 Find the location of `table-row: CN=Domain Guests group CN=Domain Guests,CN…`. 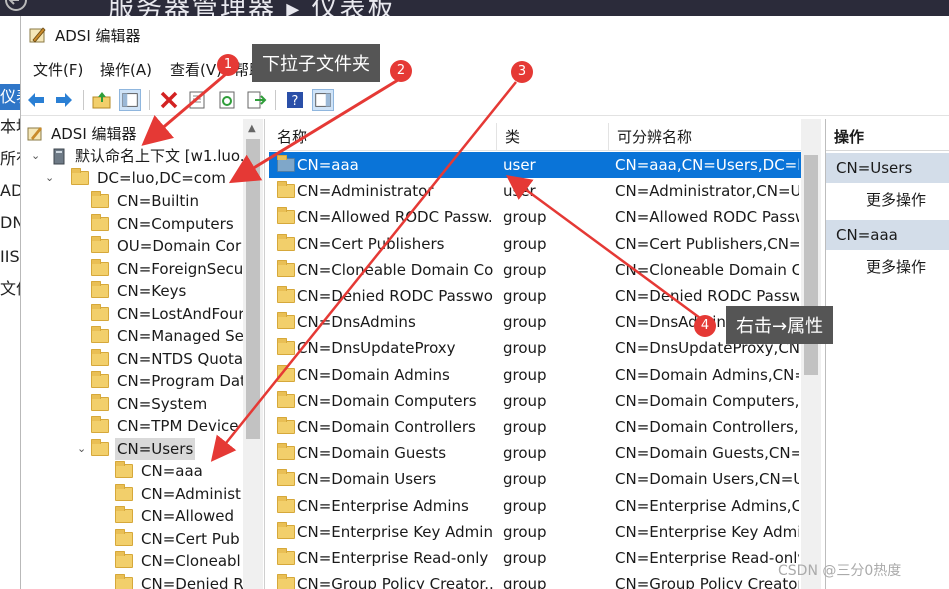

table-row: CN=Domain Guests group CN=Domain Guests,CN… is located at coordinates (535, 453).